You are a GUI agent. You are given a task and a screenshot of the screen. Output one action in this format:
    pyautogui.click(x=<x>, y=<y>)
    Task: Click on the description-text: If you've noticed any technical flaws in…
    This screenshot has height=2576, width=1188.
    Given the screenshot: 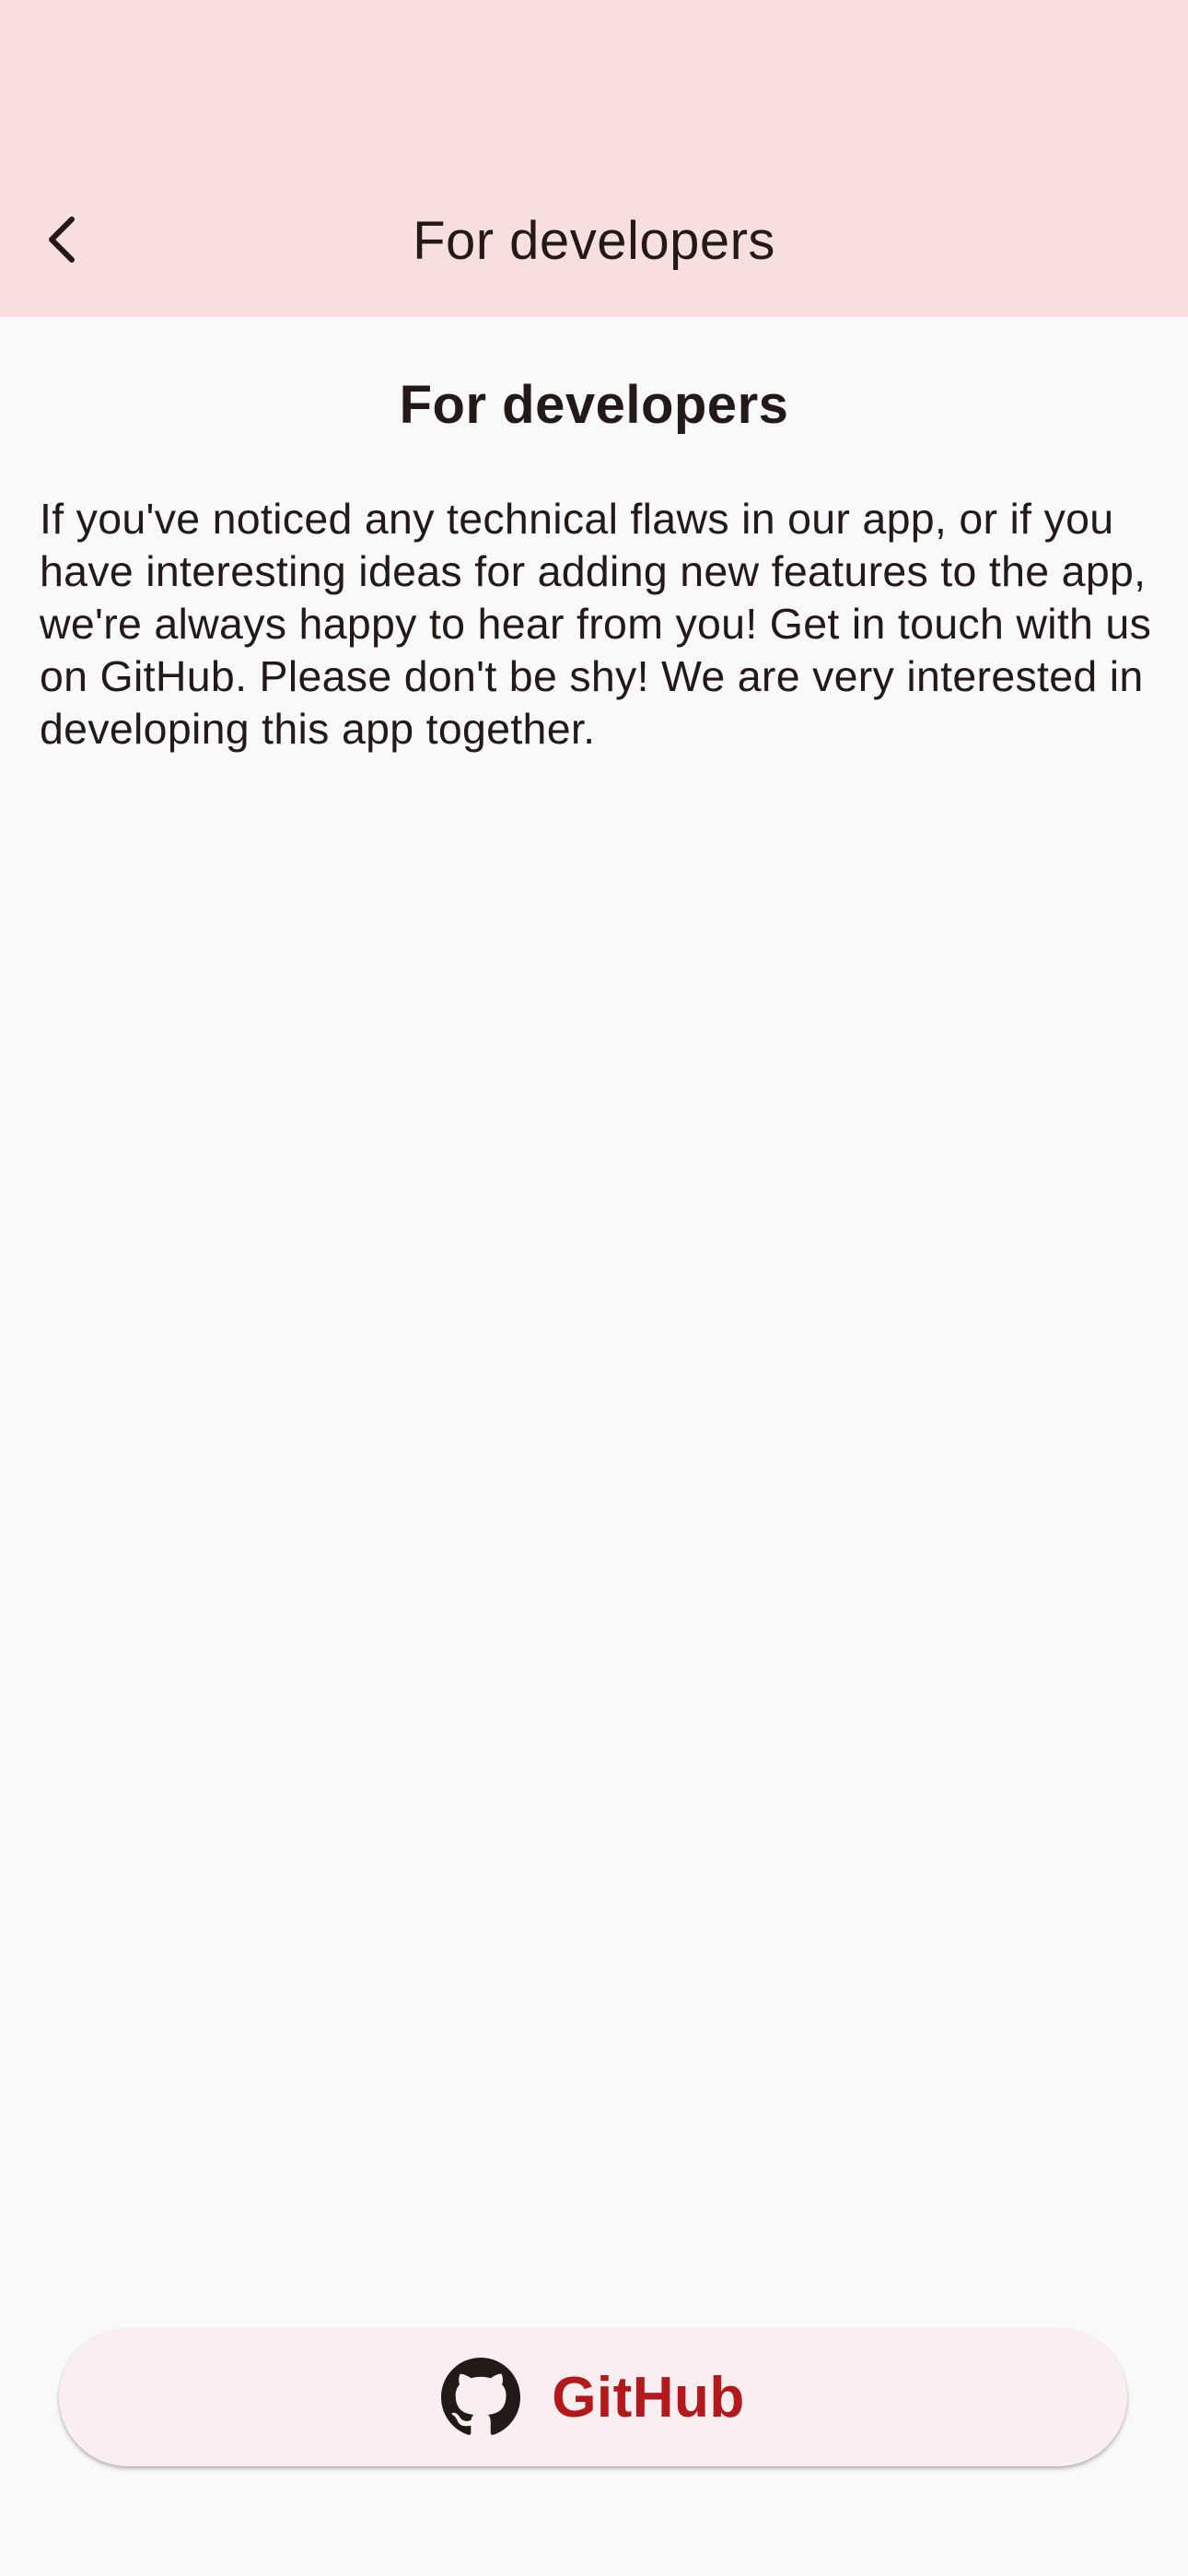 What is the action you would take?
    pyautogui.click(x=596, y=624)
    